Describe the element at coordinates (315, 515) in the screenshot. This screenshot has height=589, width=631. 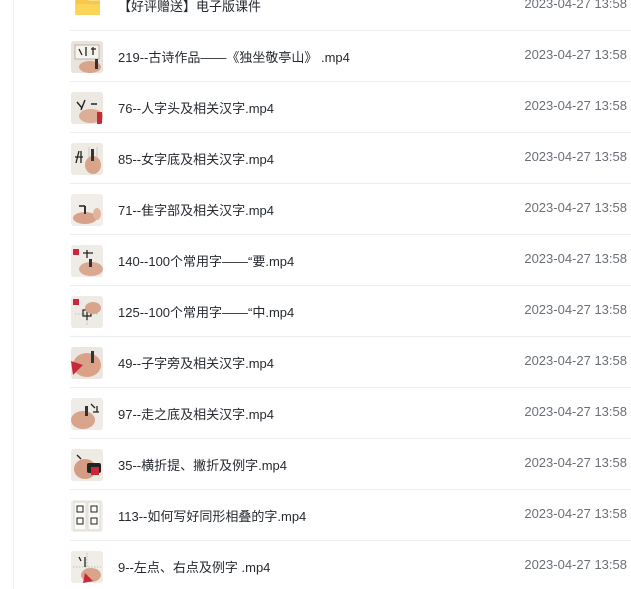
I see `file-row: 113--如何写好同形相叠的字.mp4 2023-04-27 13:58` at that location.